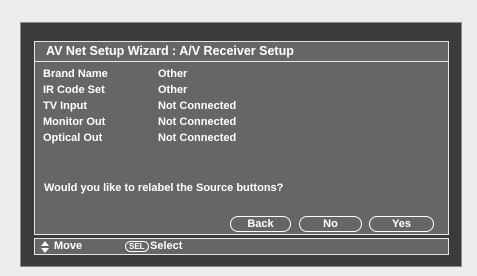 This screenshot has width=477, height=276. I want to click on up-down-arrows-icon, so click(45, 247).